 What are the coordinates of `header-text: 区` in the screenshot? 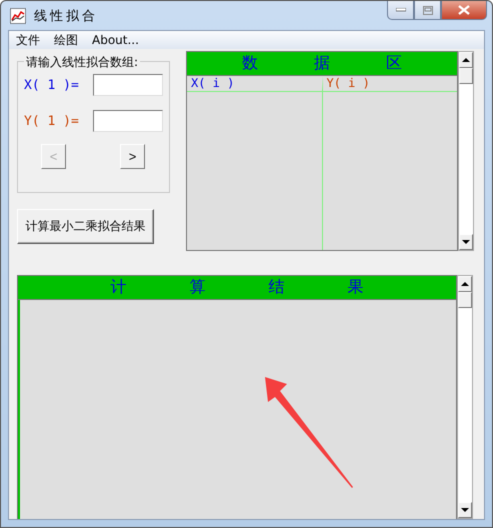 It's located at (394, 63).